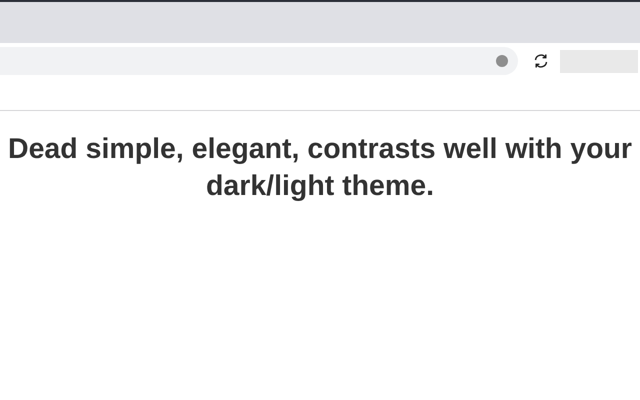 This screenshot has width=640, height=400. What do you see at coordinates (541, 61) in the screenshot?
I see `refresh-icon` at bounding box center [541, 61].